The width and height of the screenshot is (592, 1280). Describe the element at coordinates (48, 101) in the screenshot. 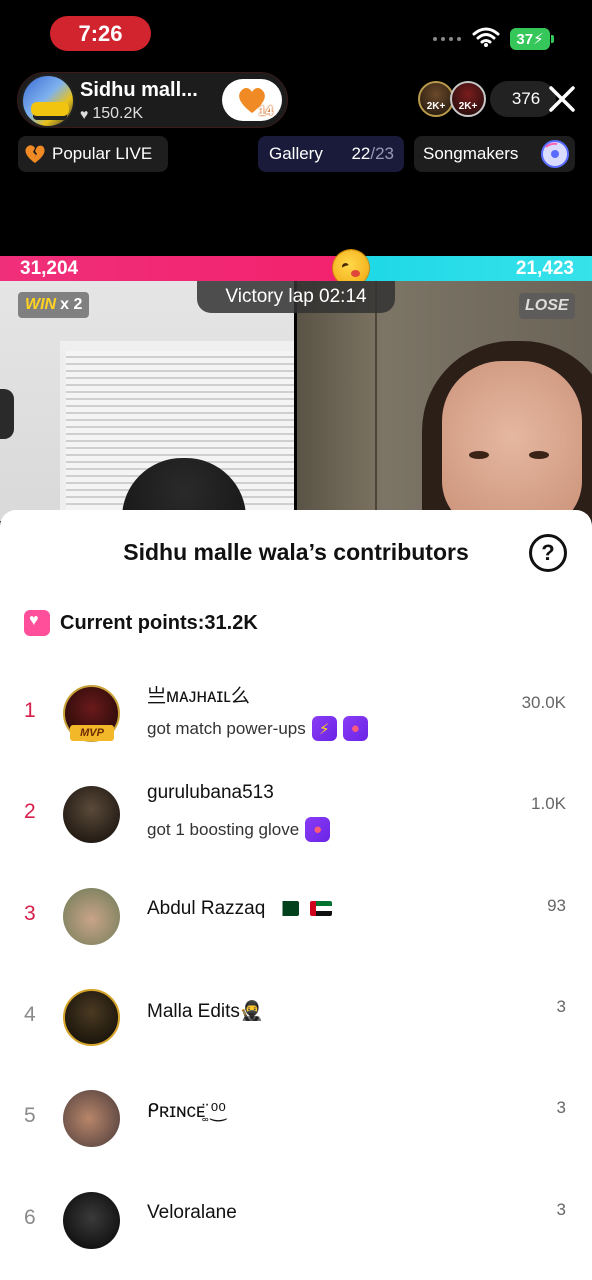

I see `host-avatar` at that location.